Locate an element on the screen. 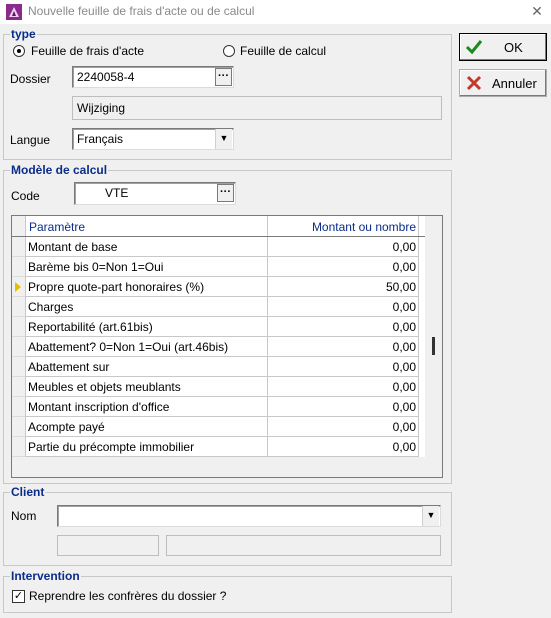 Image resolution: width=551 pixels, height=618 pixels. scrollbar-thumb is located at coordinates (433, 346).